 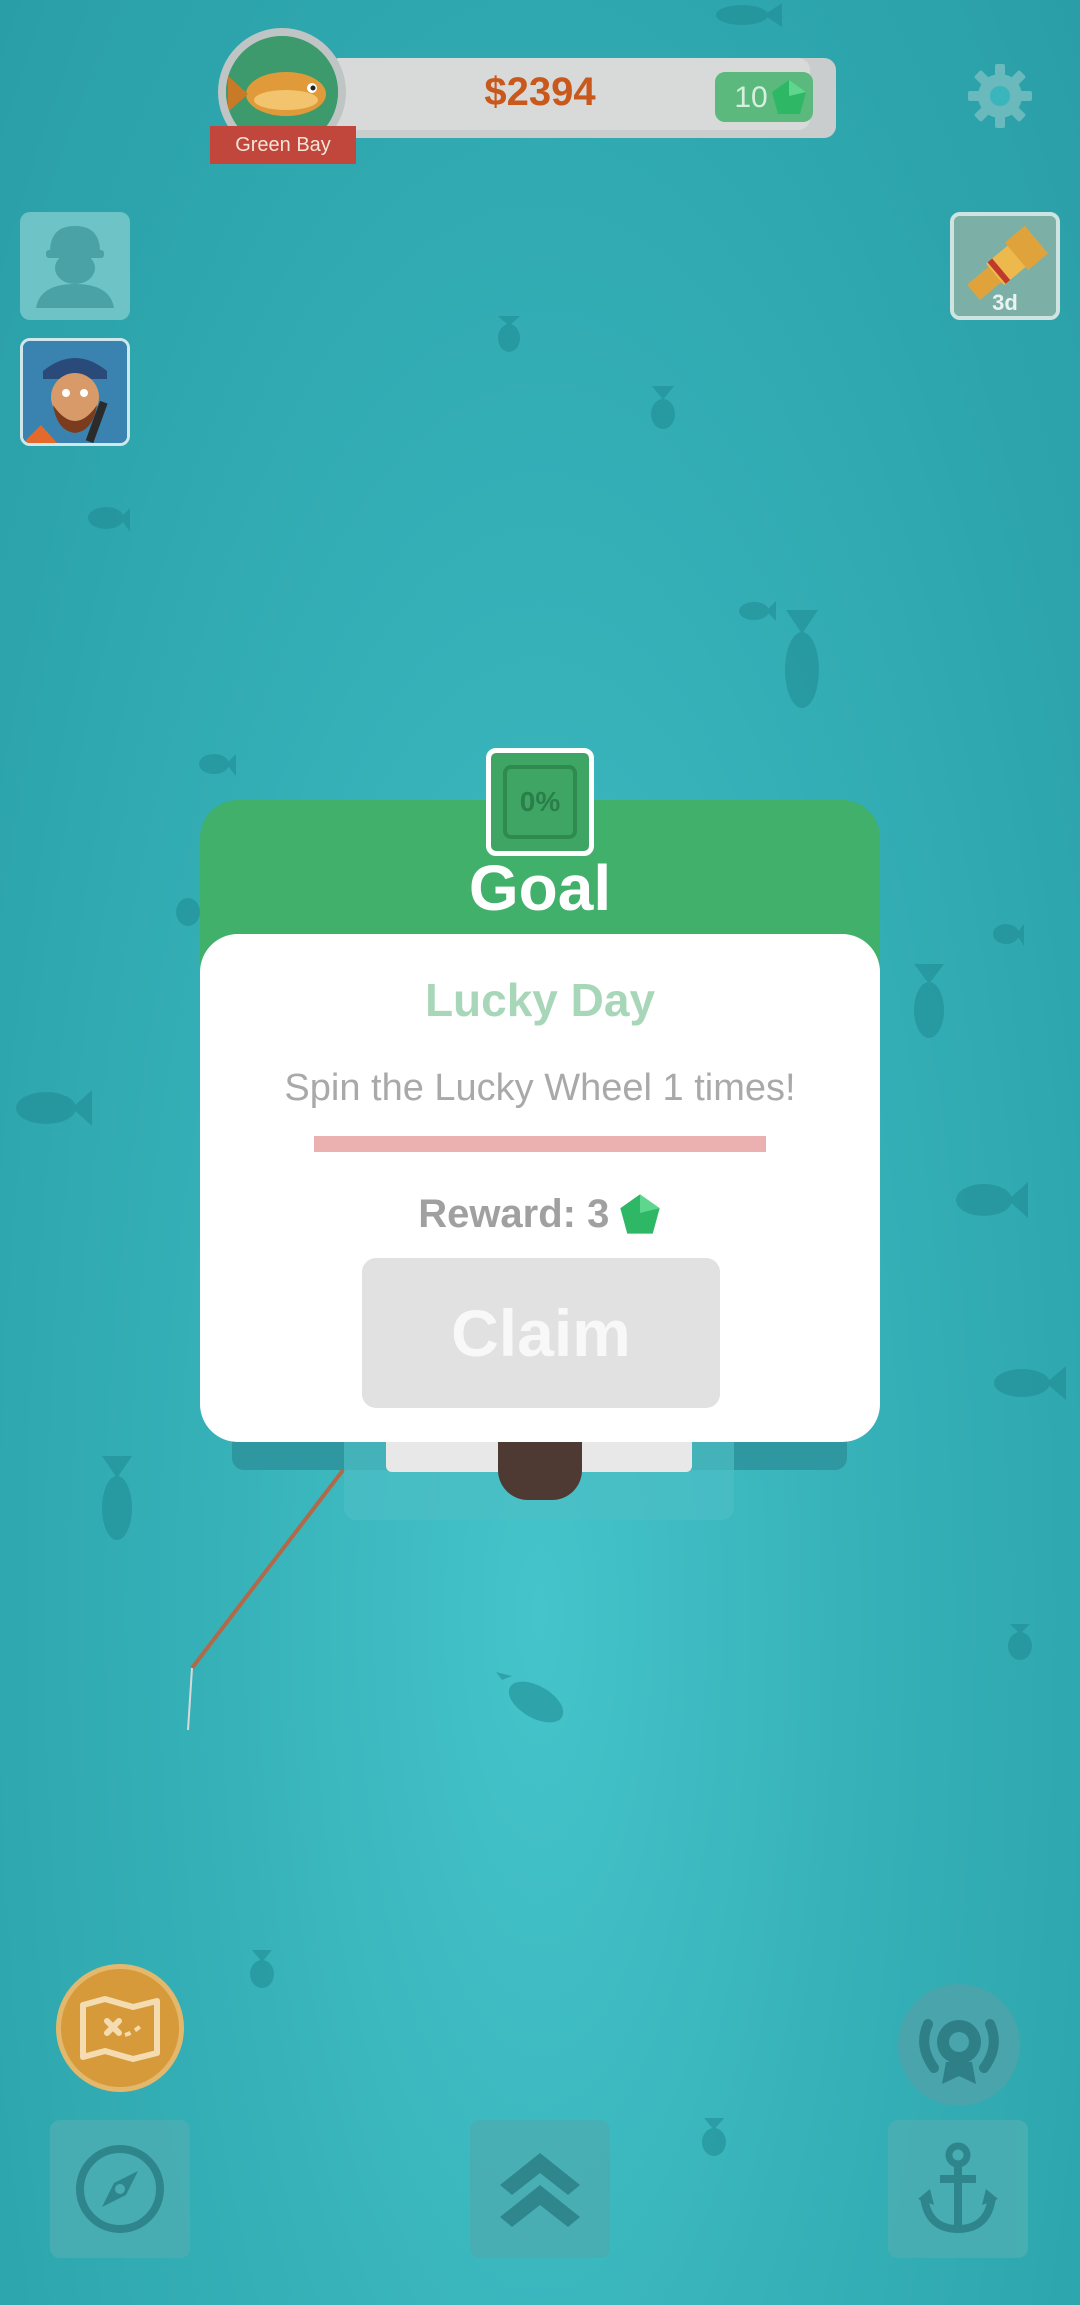 I want to click on compass-icon, so click(x=120, y=2189).